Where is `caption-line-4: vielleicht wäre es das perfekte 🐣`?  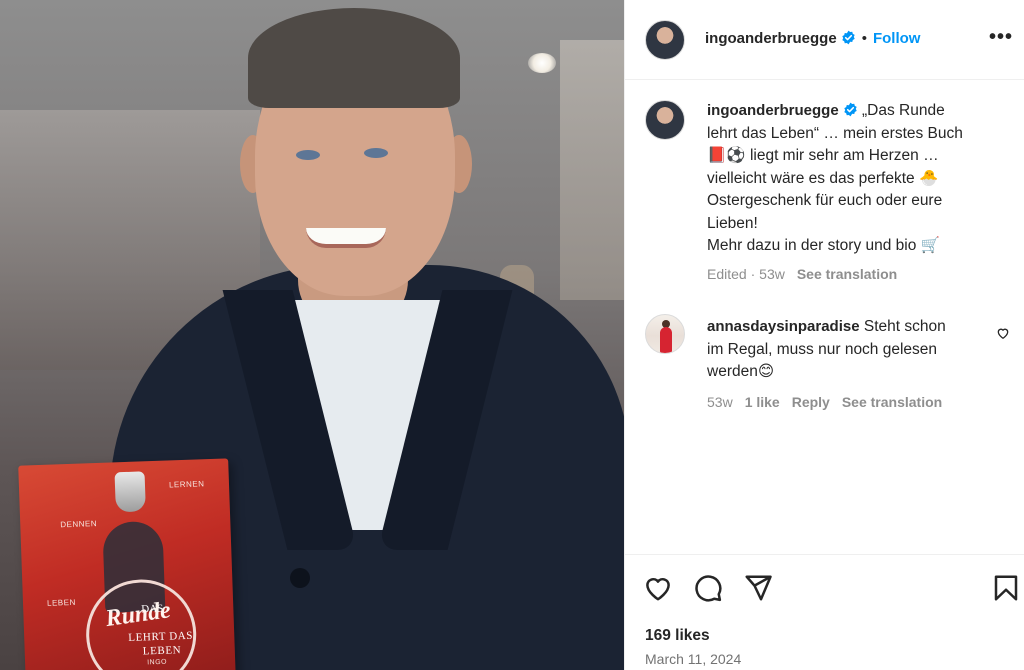 caption-line-4: vielleicht wäre es das perfekte 🐣 is located at coordinates (857, 179).